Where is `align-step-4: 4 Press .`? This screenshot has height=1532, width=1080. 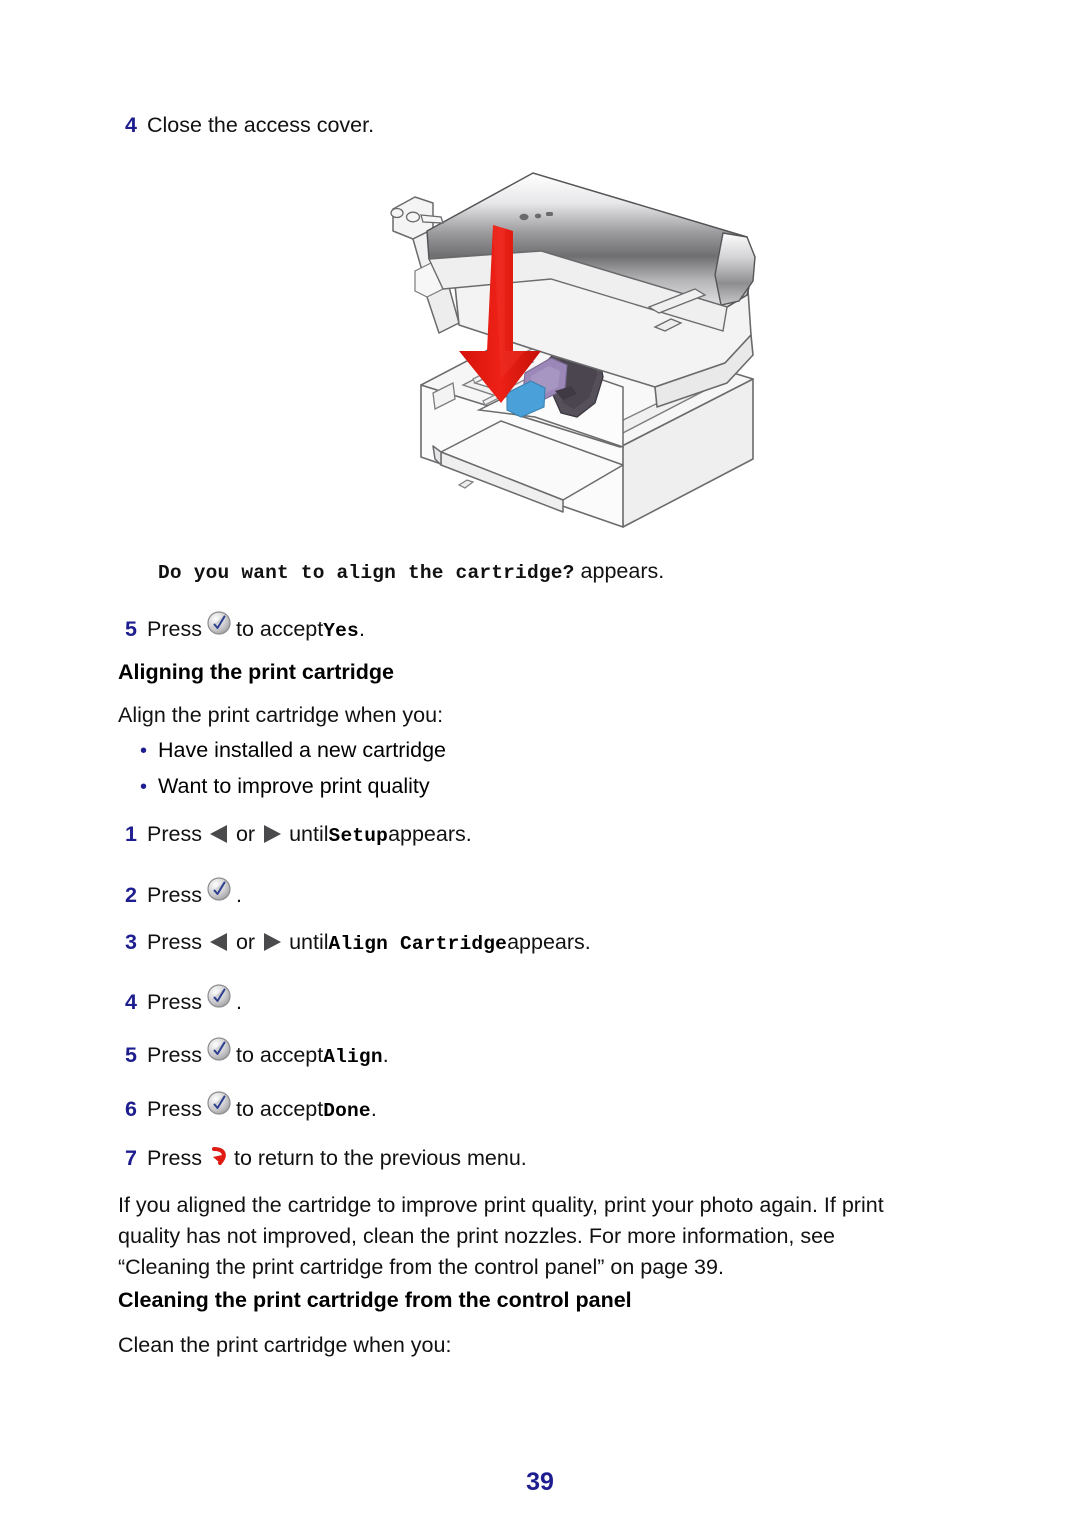
align-step-4: 4 Press . is located at coordinates (183, 999).